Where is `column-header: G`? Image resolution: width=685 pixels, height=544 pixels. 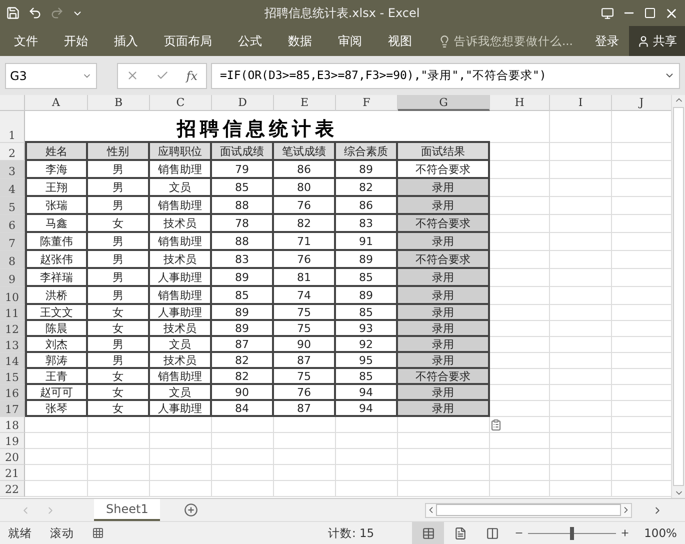 column-header: G is located at coordinates (444, 103).